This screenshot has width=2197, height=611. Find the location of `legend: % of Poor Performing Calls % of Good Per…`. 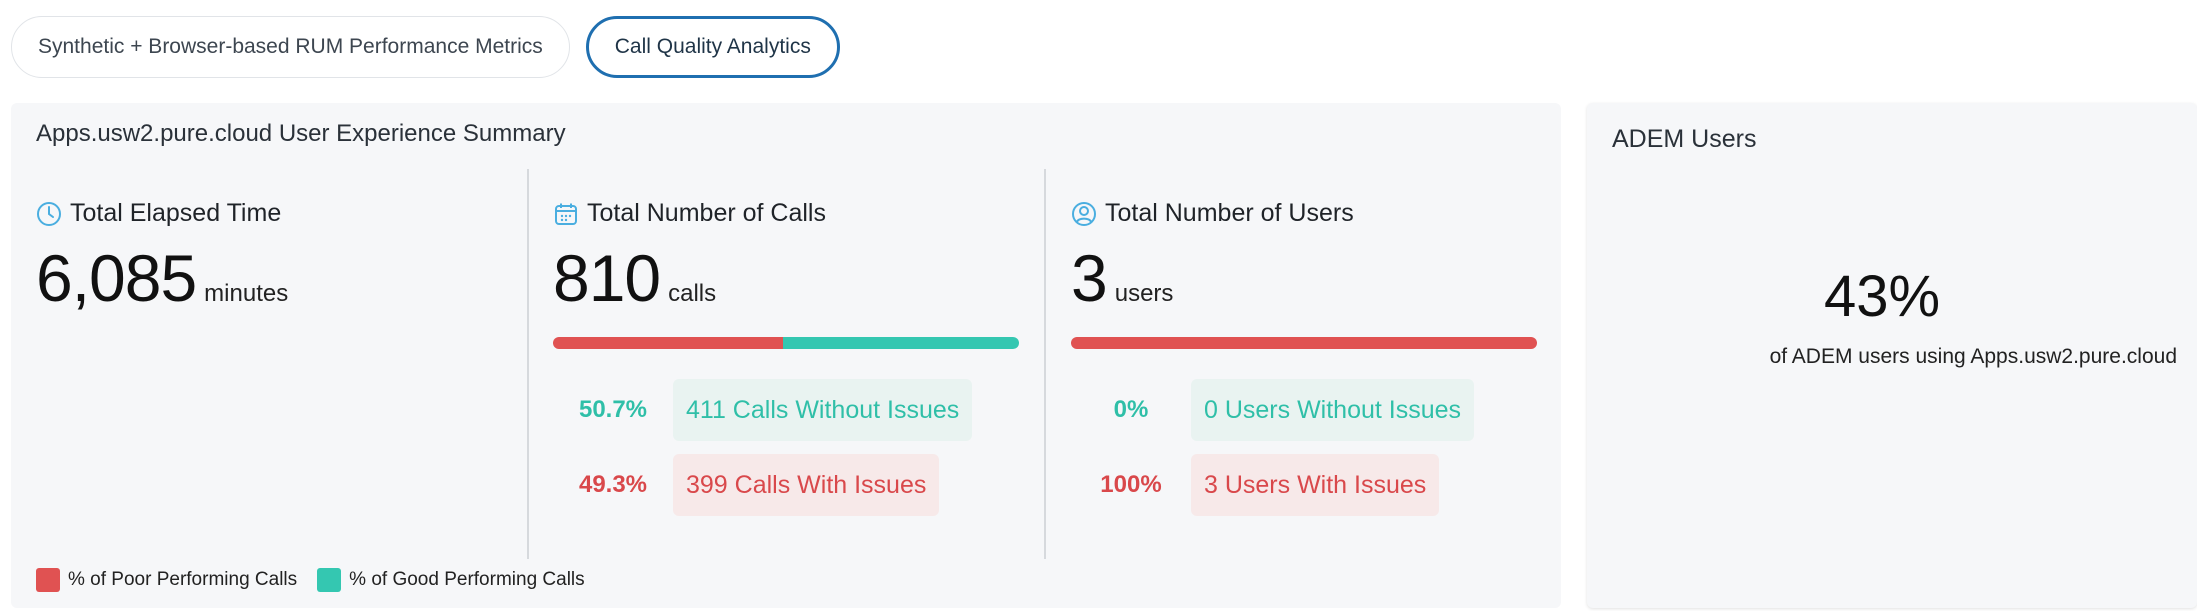

legend: % of Poor Performing Calls % of Good Per… is located at coordinates (315, 580).